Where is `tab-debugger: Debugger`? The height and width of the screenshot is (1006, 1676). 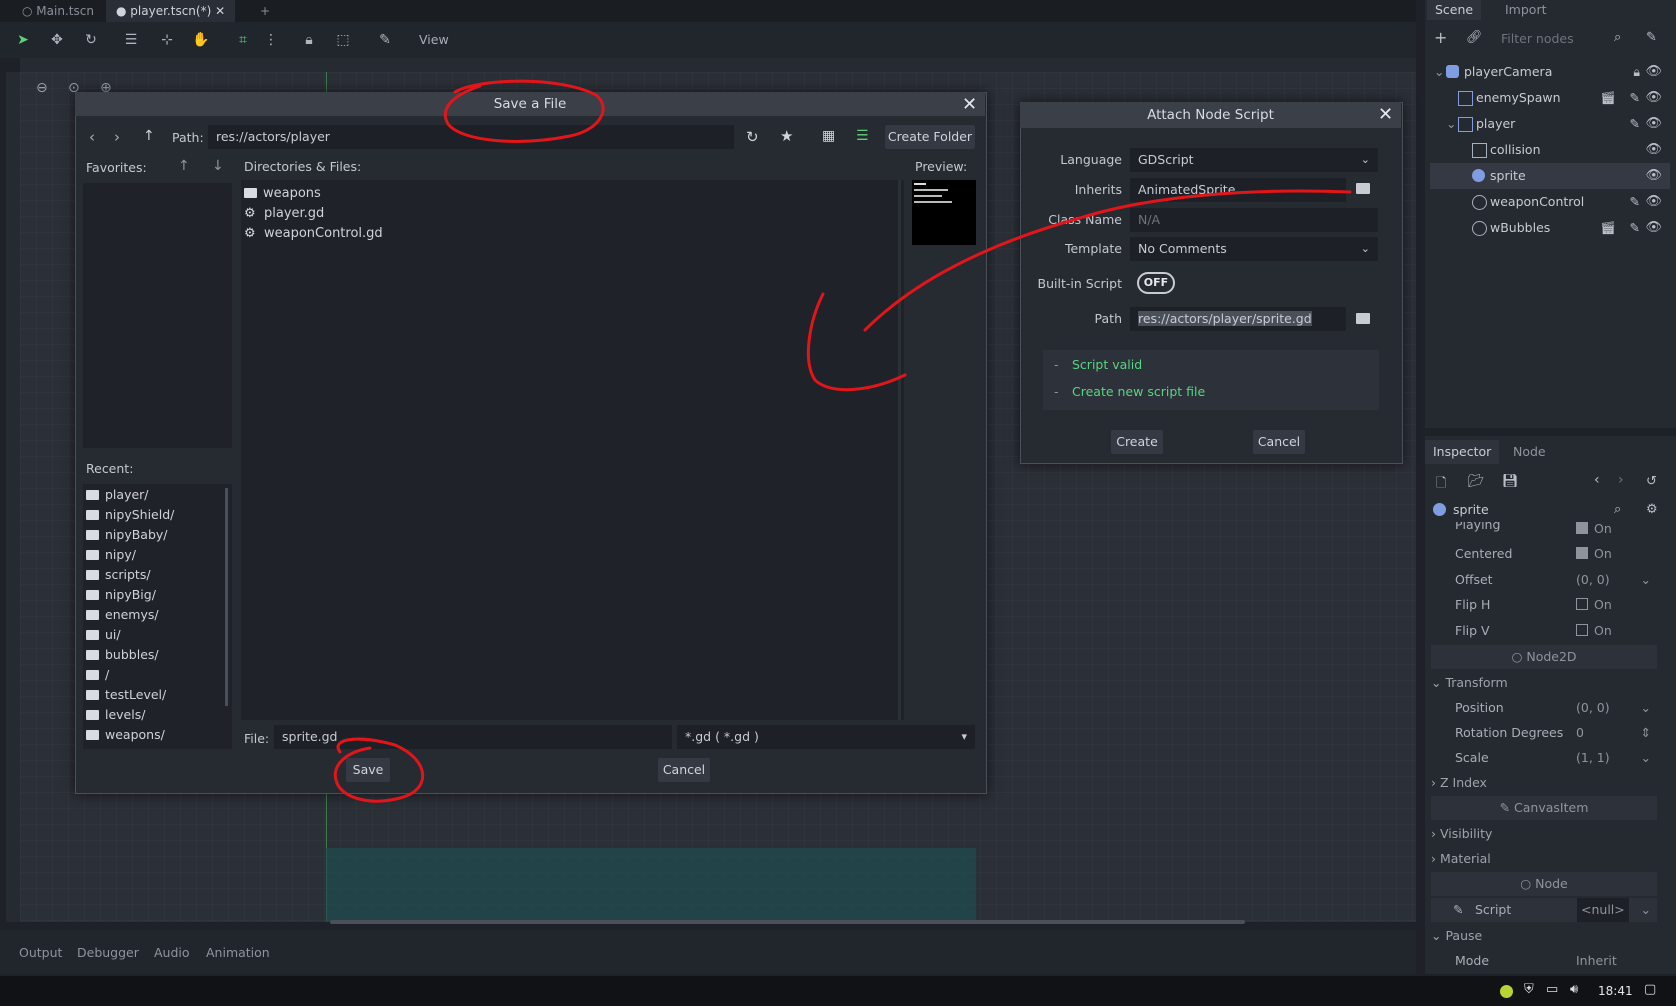 tab-debugger: Debugger is located at coordinates (108, 952).